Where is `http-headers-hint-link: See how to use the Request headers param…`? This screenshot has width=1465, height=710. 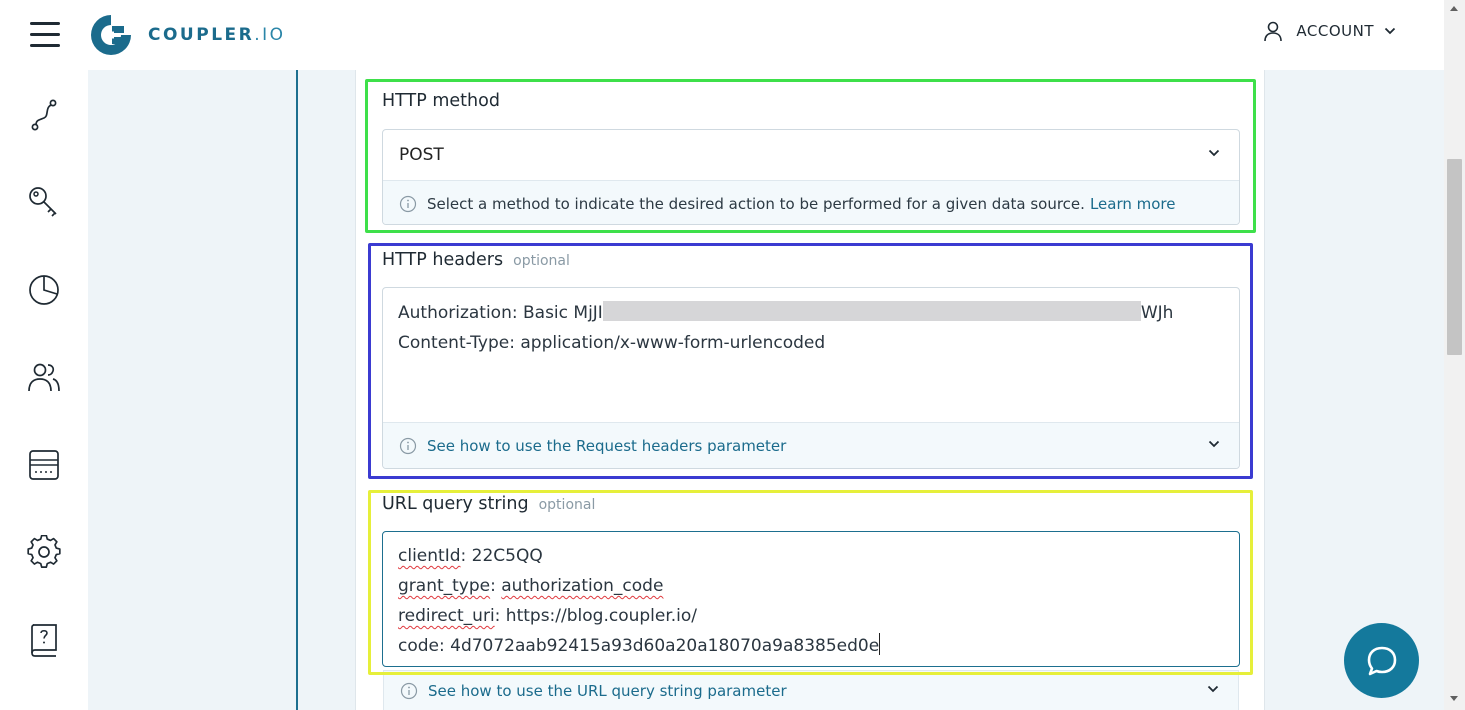
http-headers-hint-link: See how to use the Request headers param… is located at coordinates (606, 446).